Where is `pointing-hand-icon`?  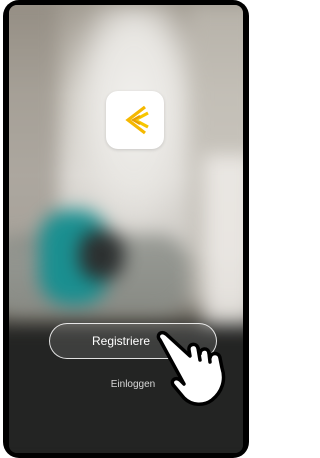 pointing-hand-icon is located at coordinates (198, 370).